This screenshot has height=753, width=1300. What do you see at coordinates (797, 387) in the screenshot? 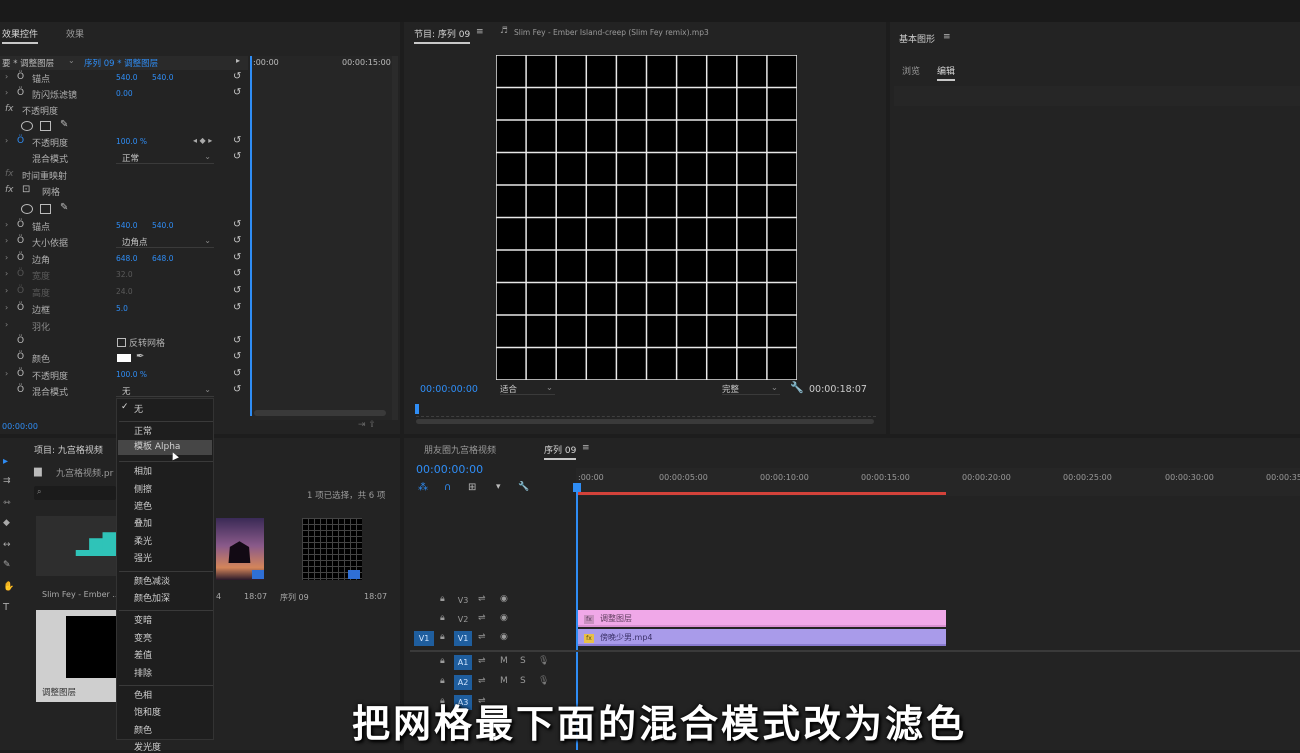
I see `wrench-icon: 🔧` at bounding box center [797, 387].